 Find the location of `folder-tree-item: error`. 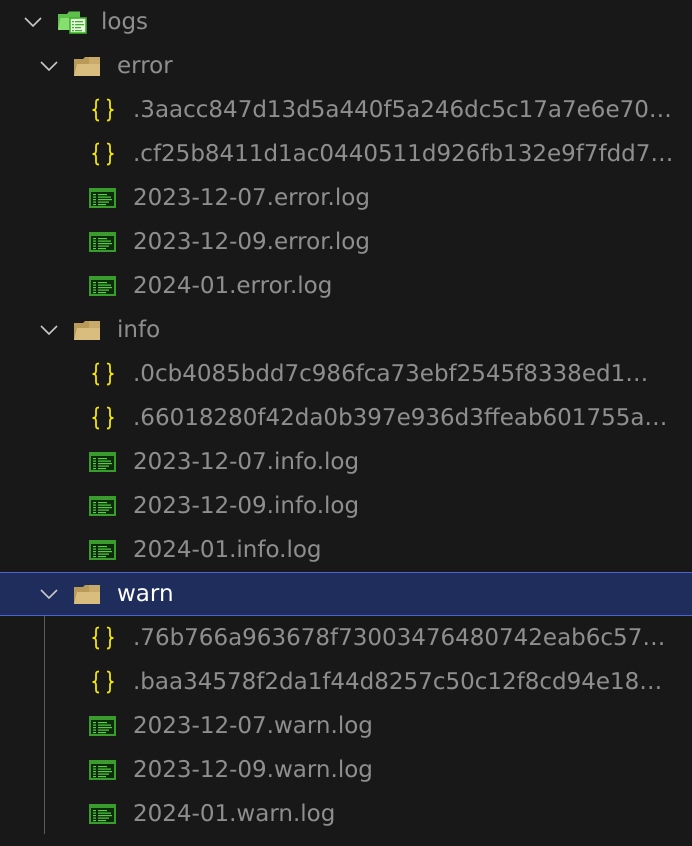

folder-tree-item: error is located at coordinates (346, 66).